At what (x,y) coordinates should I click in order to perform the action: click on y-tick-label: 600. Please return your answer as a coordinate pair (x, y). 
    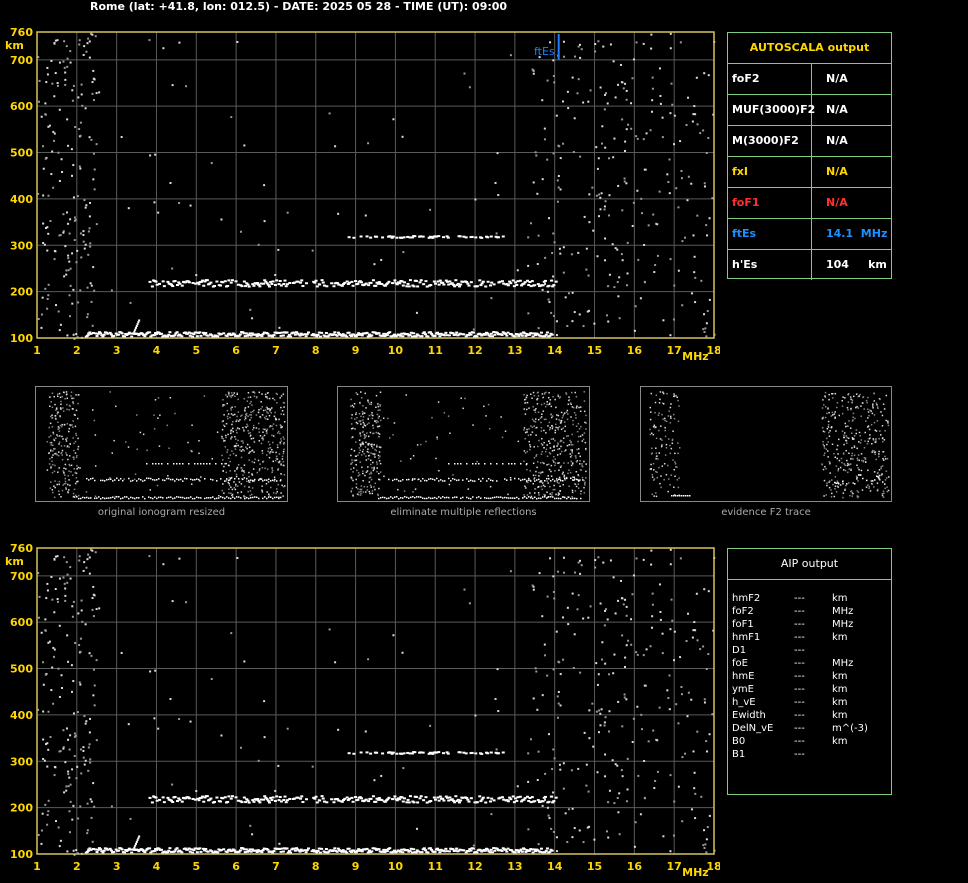
    Looking at the image, I should click on (21, 106).